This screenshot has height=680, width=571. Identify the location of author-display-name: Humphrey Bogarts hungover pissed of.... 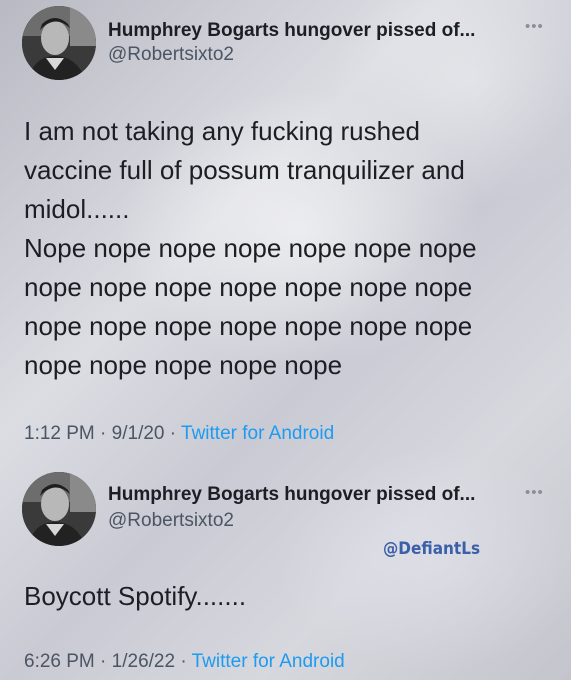
(291, 495).